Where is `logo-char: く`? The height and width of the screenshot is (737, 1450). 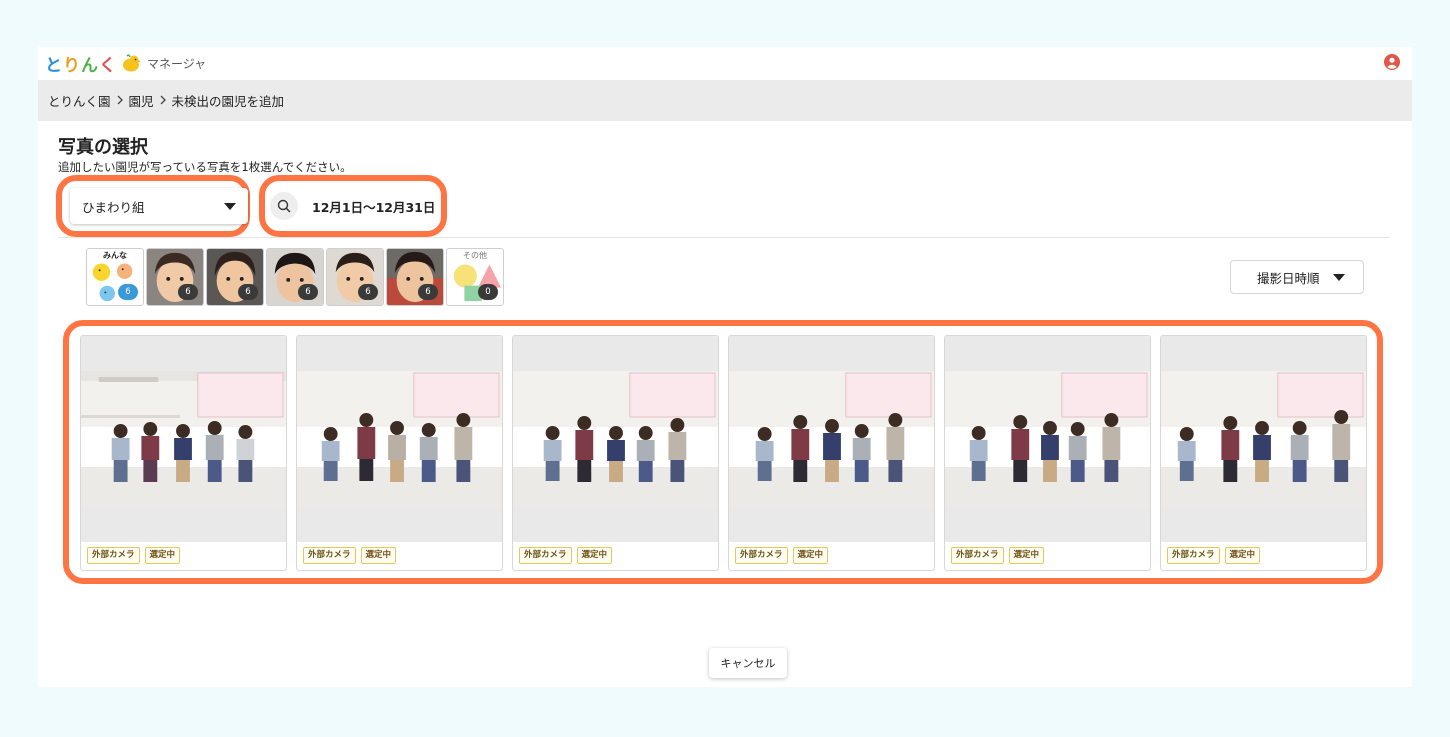
logo-char: く is located at coordinates (108, 65).